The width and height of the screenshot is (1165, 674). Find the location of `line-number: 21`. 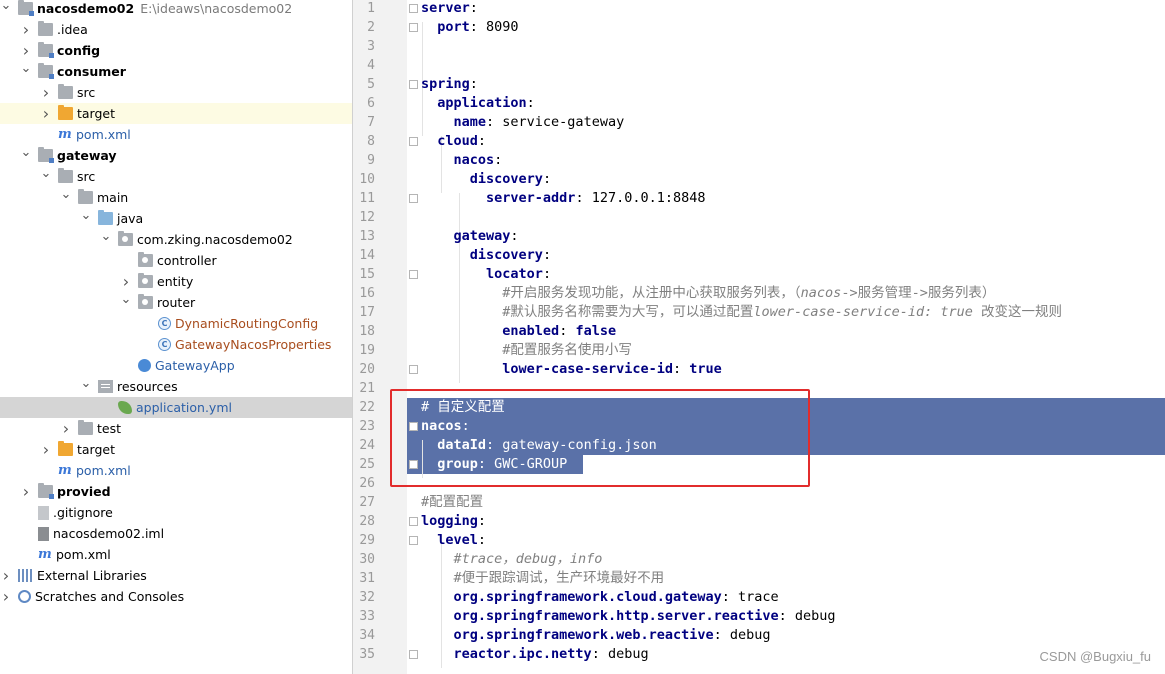

line-number: 21 is located at coordinates (367, 388).